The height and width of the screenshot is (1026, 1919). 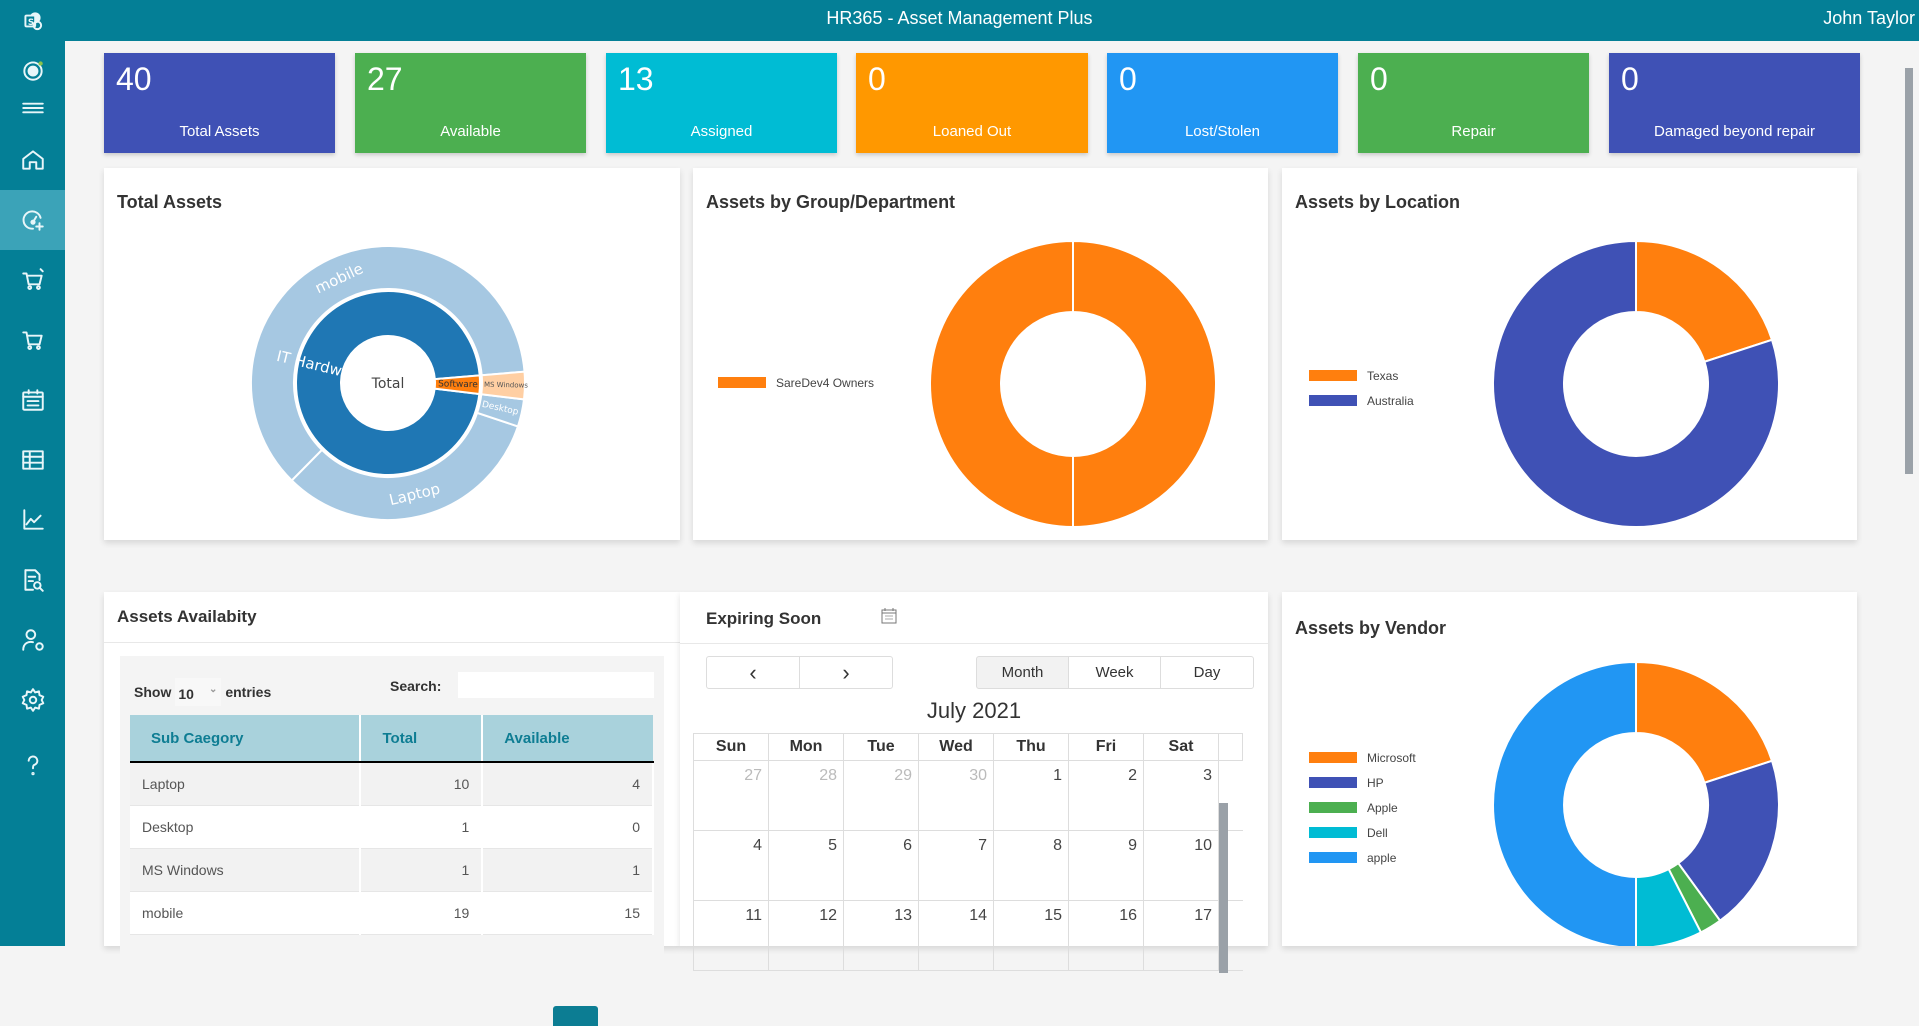 I want to click on calendar-day-cell: 2, so click(x=1106, y=795).